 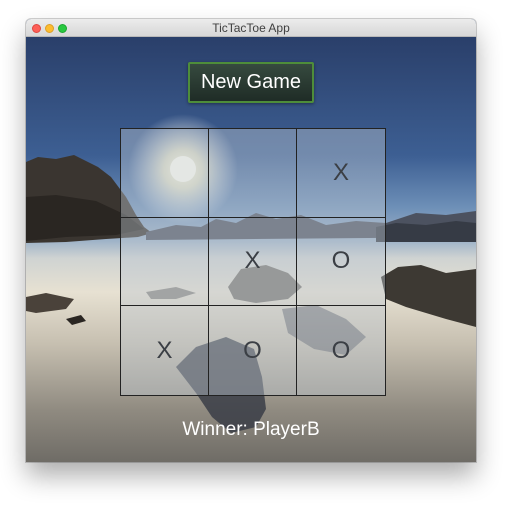 I want to click on winner-status: Winner: PlayerB, so click(x=251, y=429).